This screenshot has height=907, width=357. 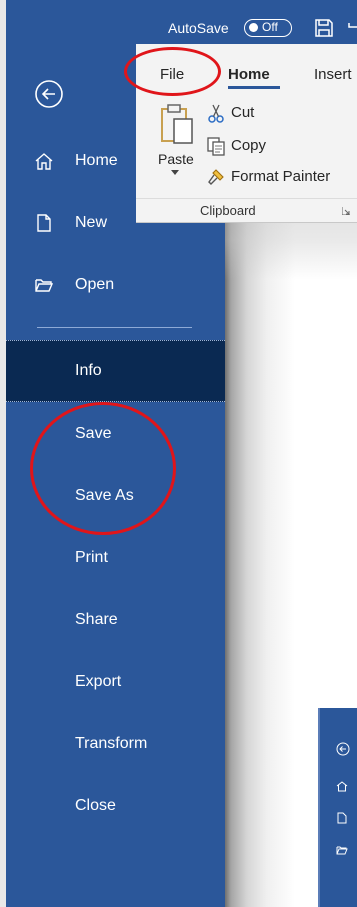 I want to click on thumbnail-edge, so click(x=319, y=807).